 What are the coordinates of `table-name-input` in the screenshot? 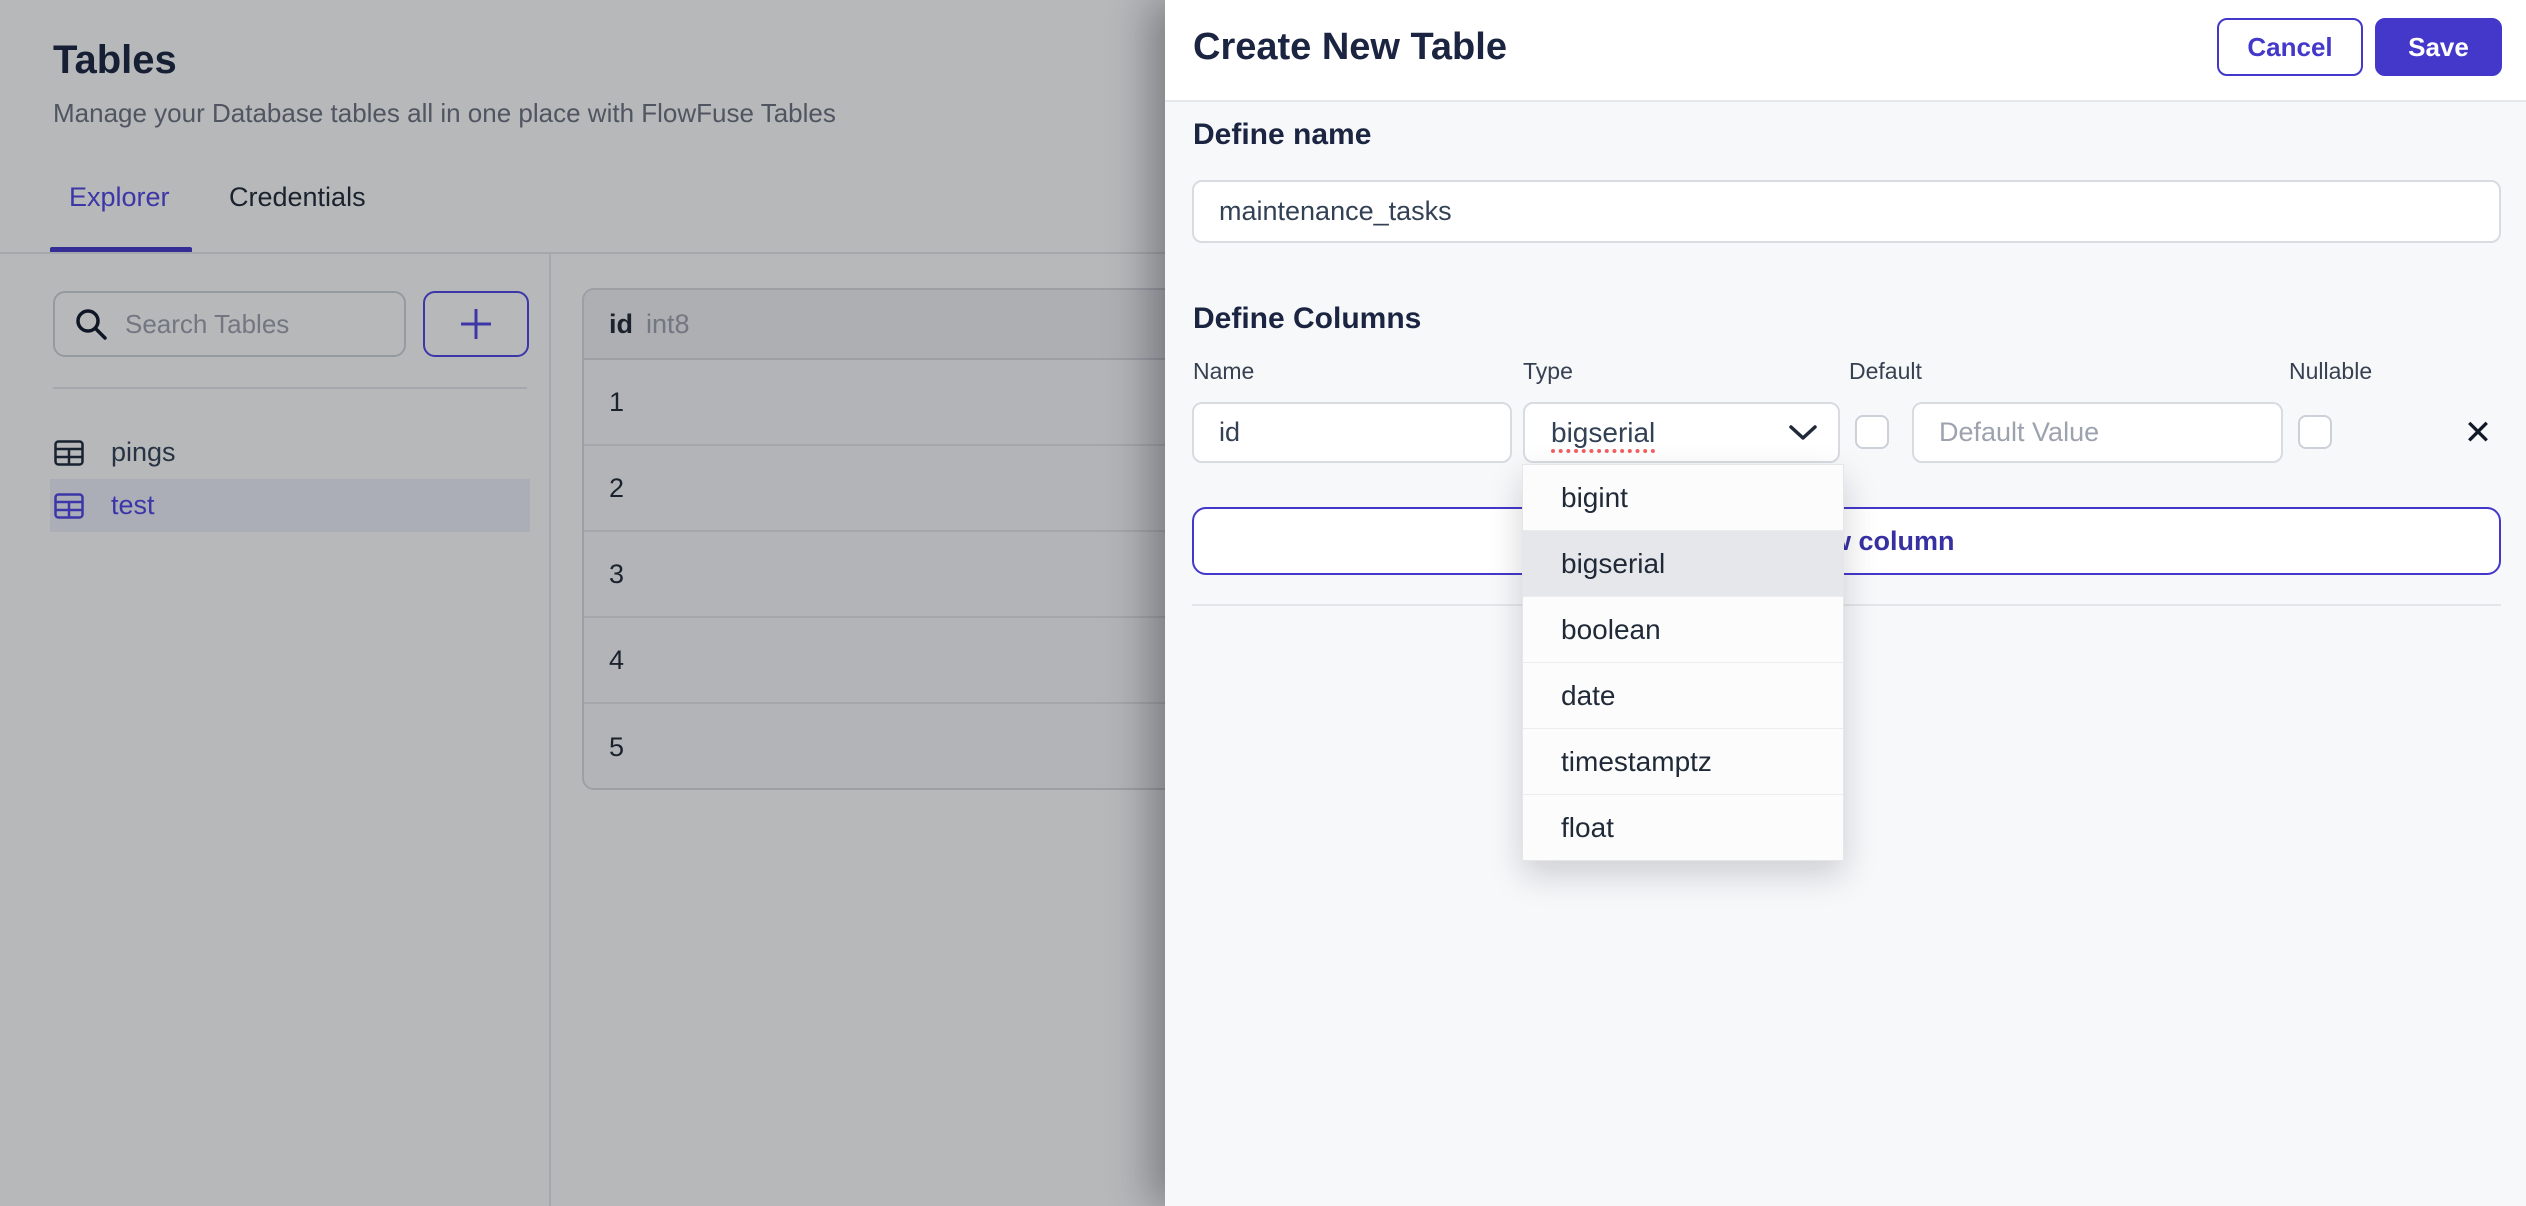 It's located at (1846, 211).